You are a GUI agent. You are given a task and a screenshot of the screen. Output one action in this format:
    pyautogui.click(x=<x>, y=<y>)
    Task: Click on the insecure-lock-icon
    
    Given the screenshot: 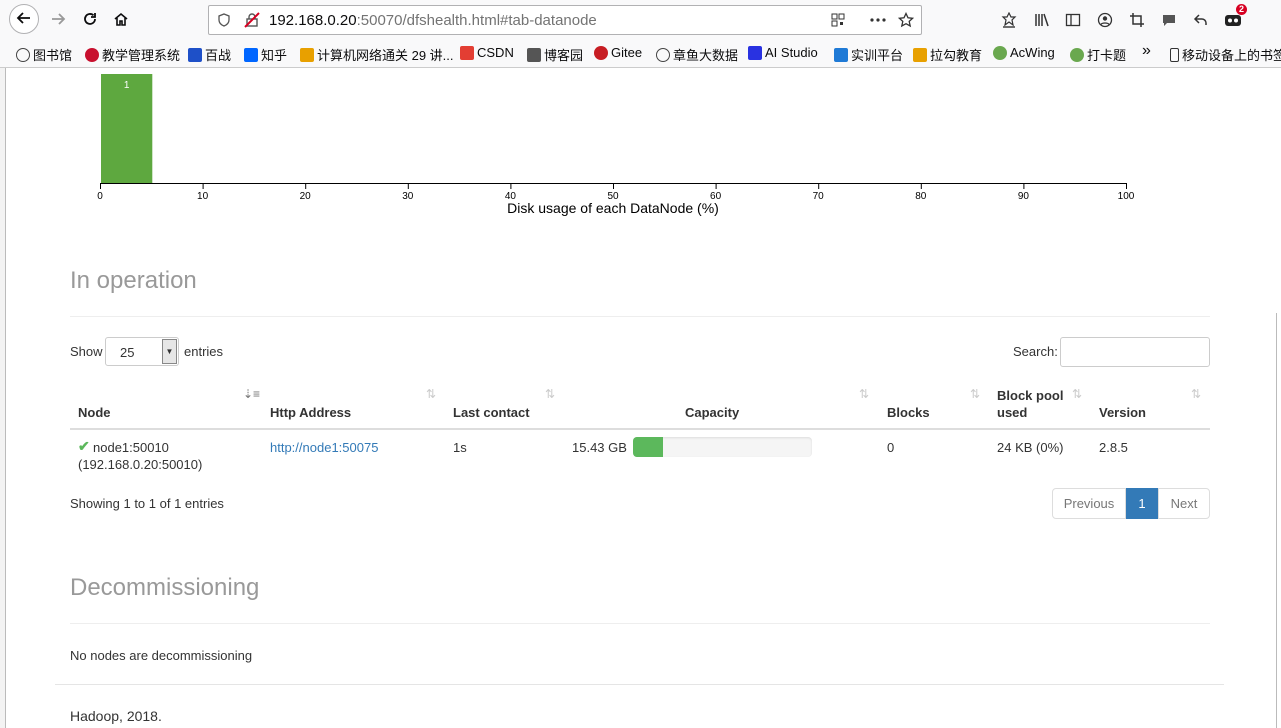 What is the action you would take?
    pyautogui.click(x=252, y=20)
    